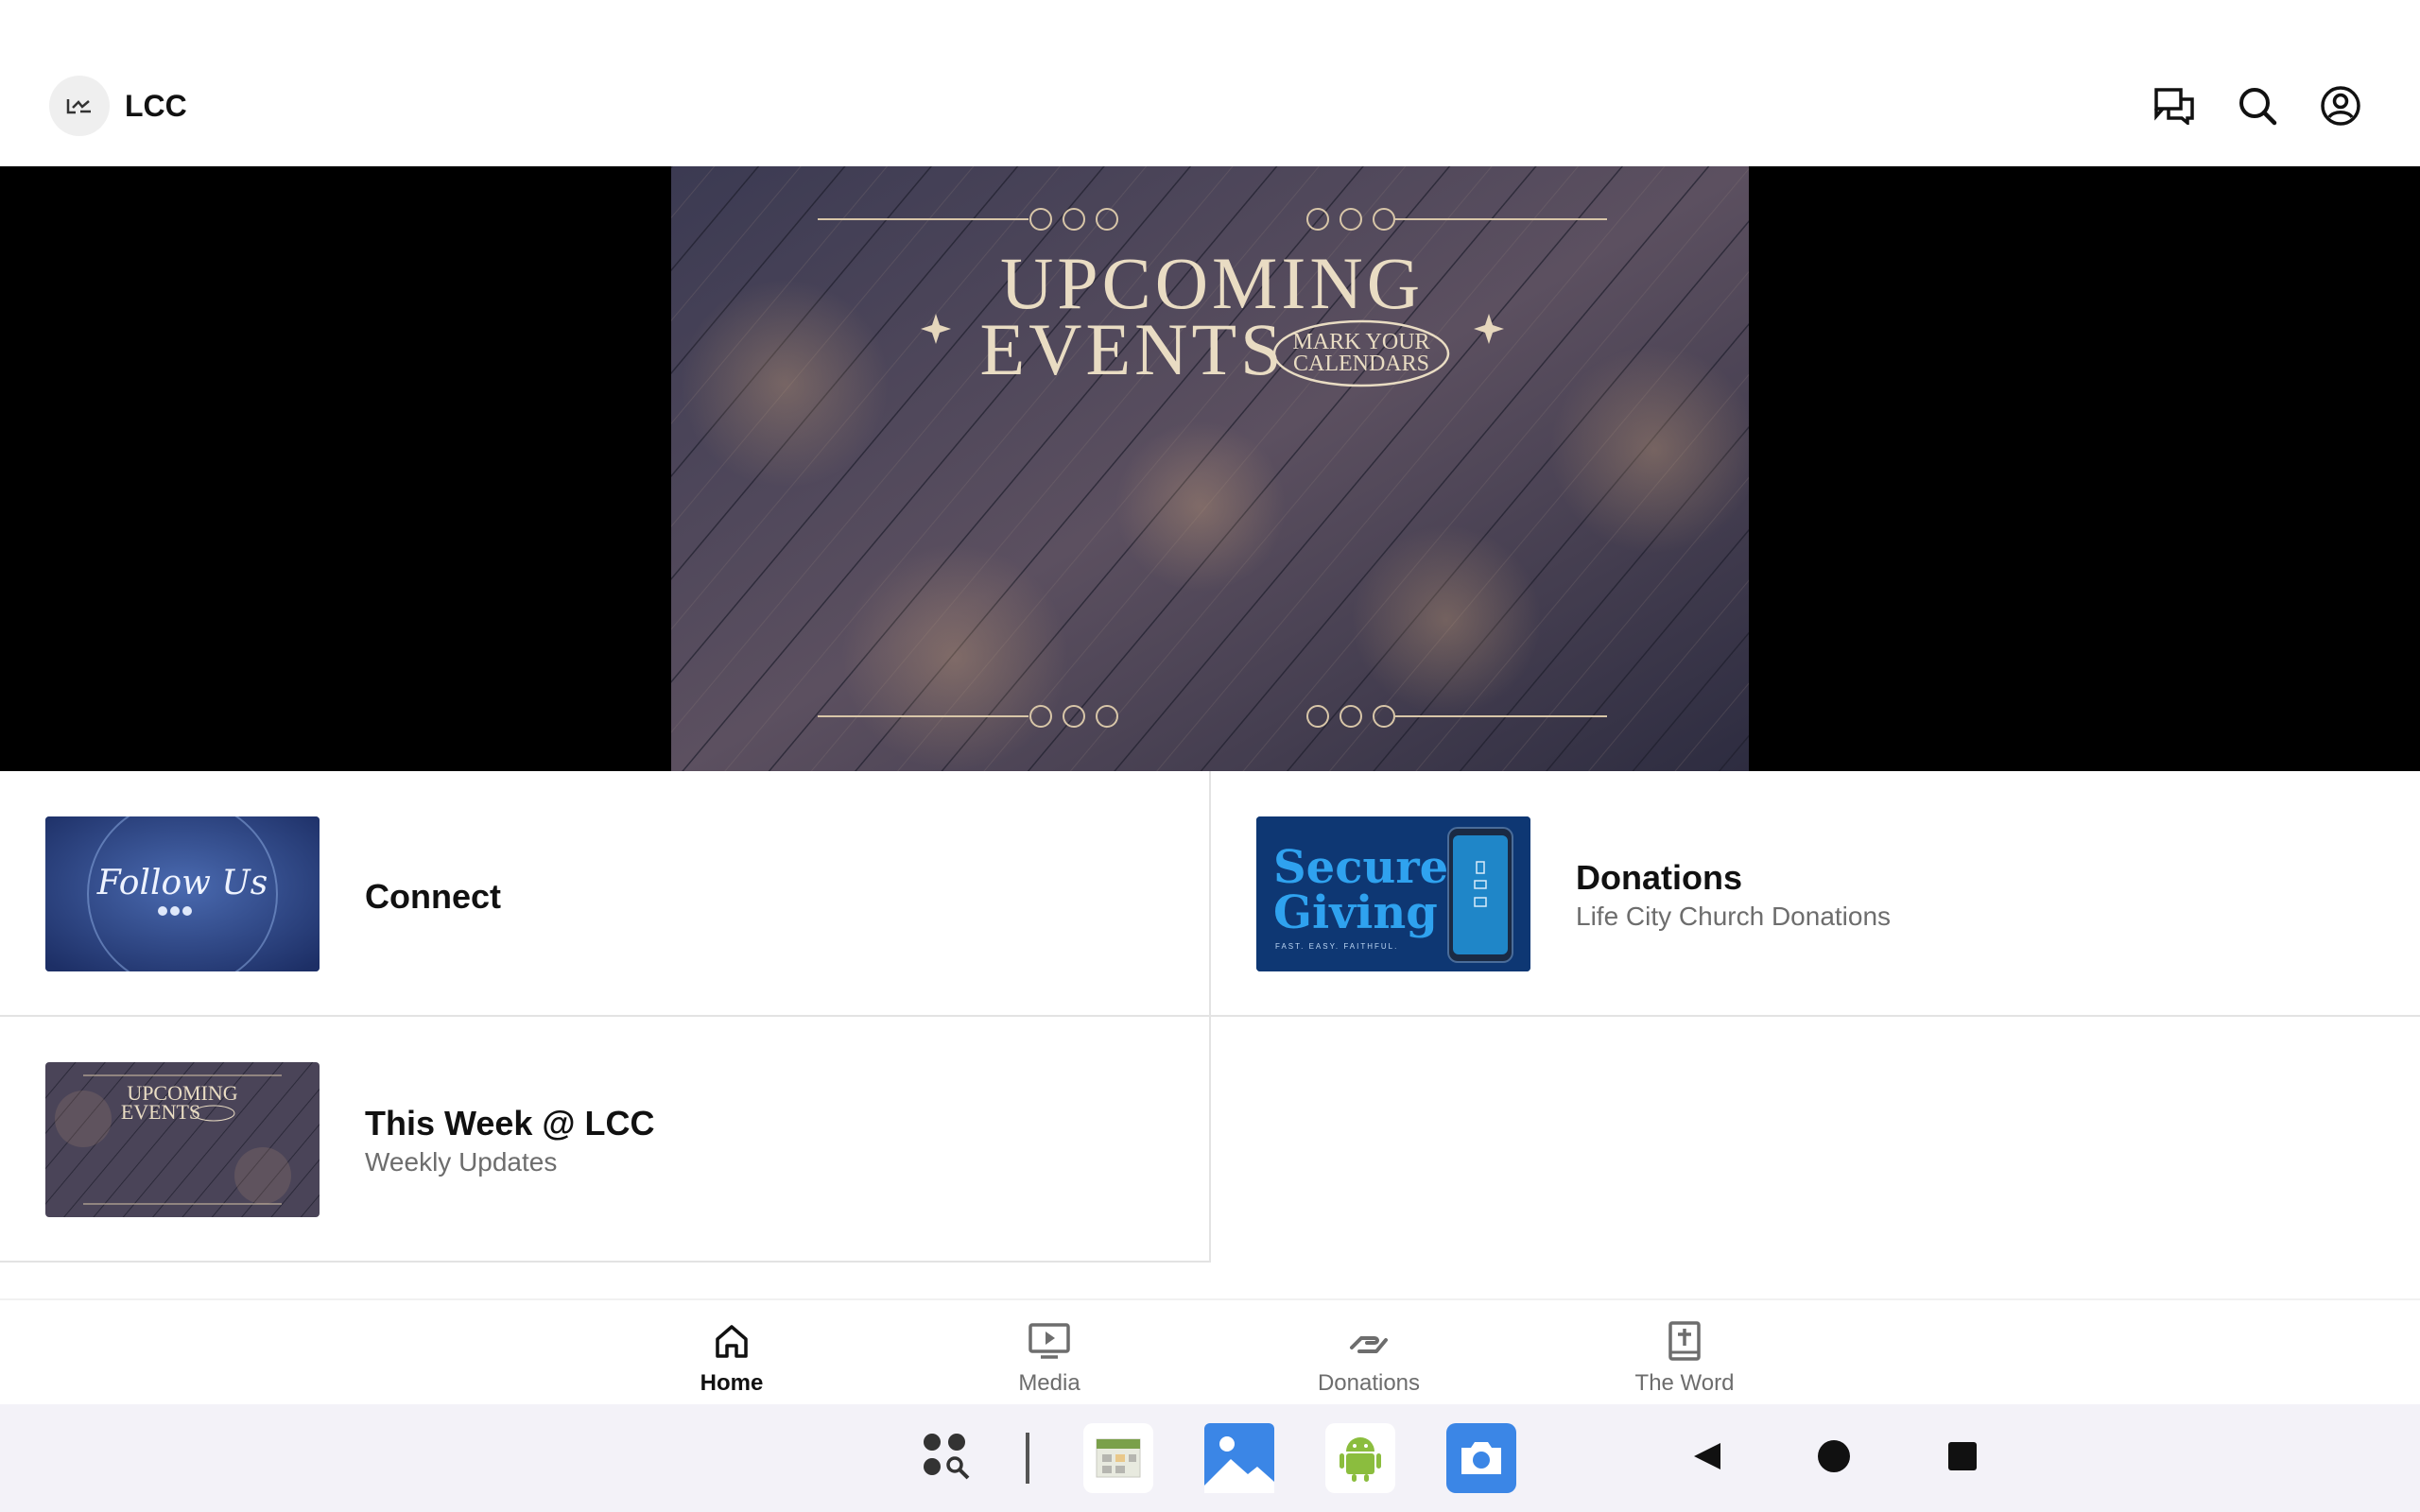 The height and width of the screenshot is (1512, 2420). I want to click on connect-thumbnail: Follow Us, so click(182, 893).